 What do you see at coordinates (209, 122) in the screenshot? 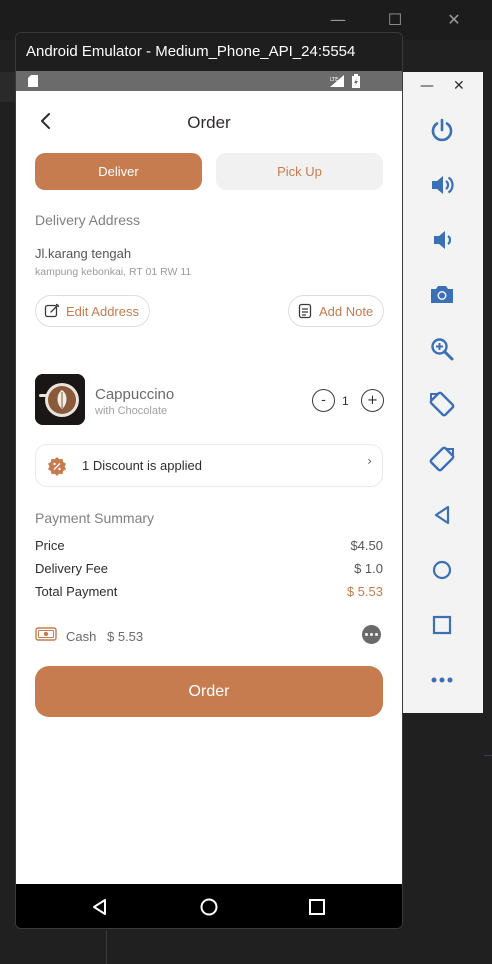
I see `page-title: Order` at bounding box center [209, 122].